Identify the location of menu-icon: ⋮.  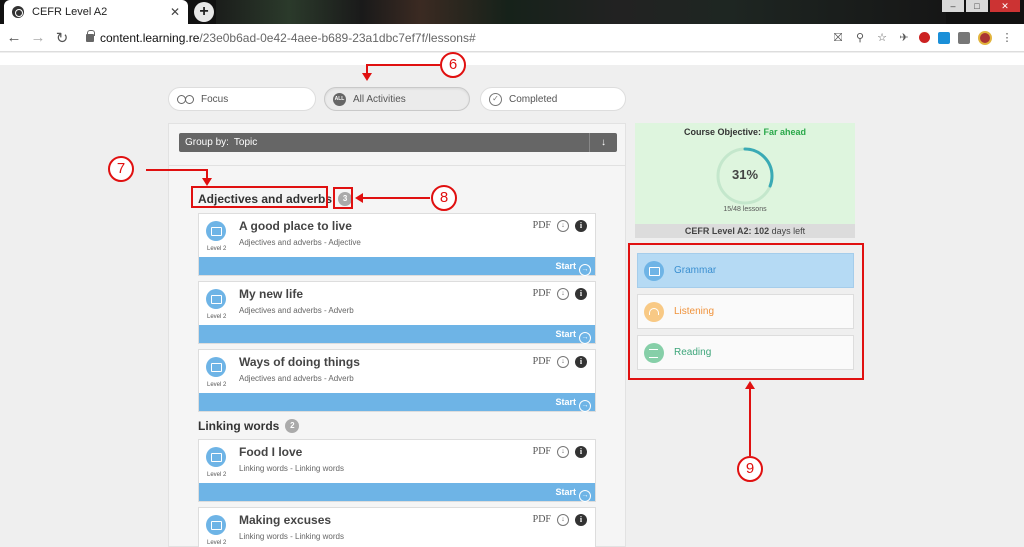
(1007, 38).